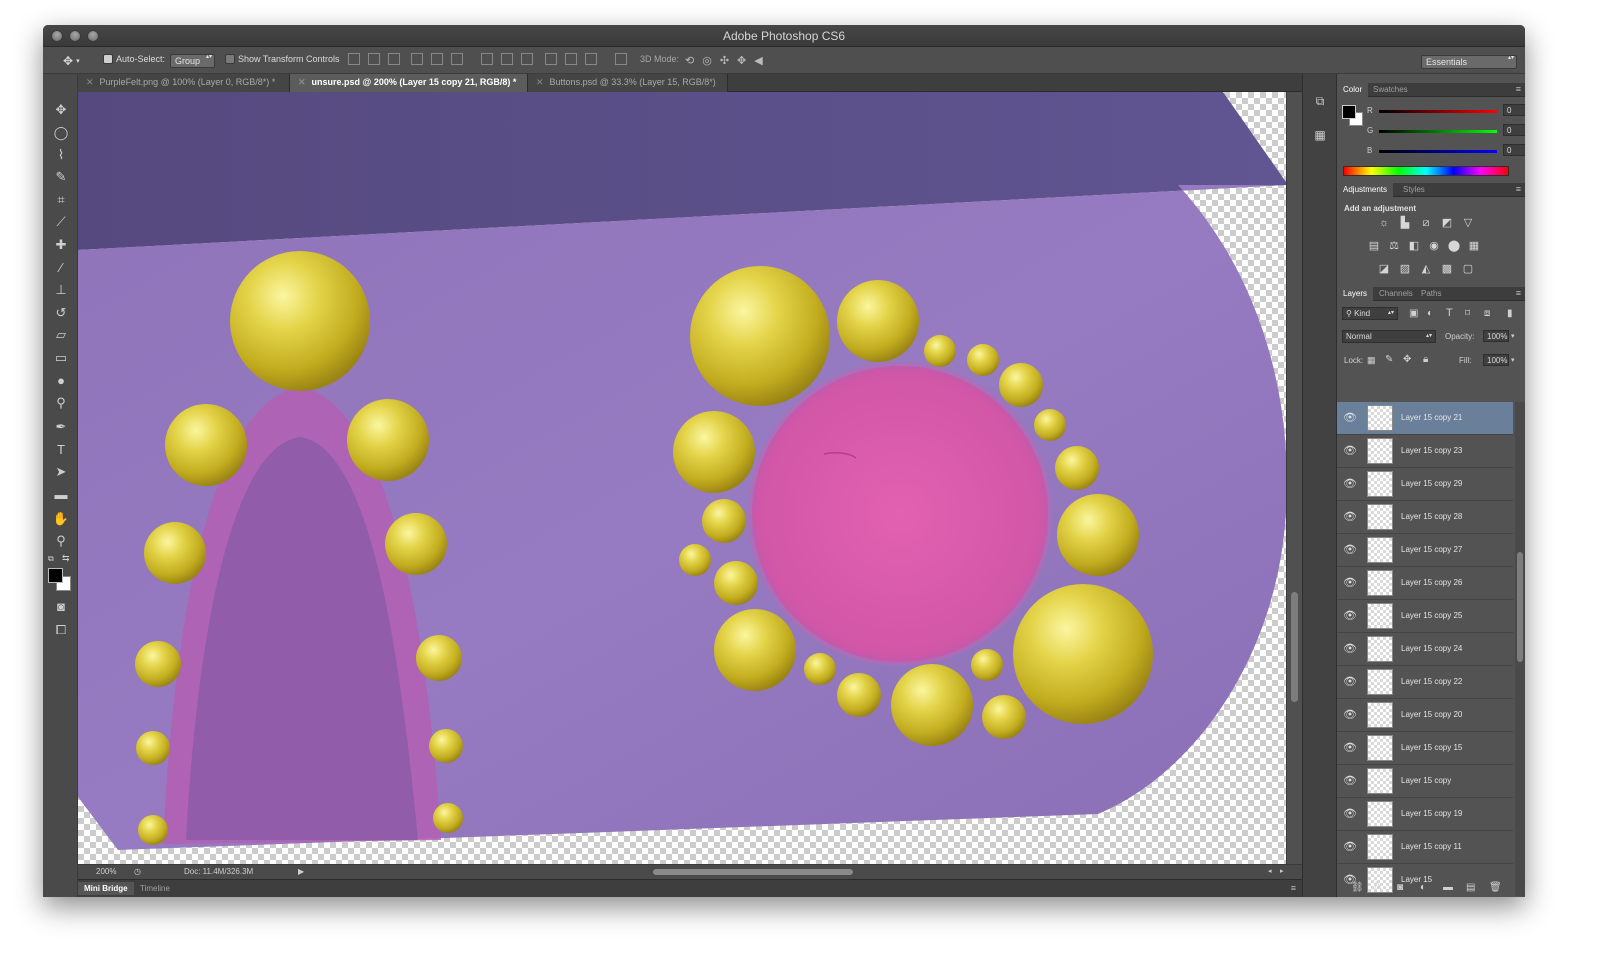  What do you see at coordinates (1400, 887) in the screenshot?
I see `add-mask-icon: ◙` at bounding box center [1400, 887].